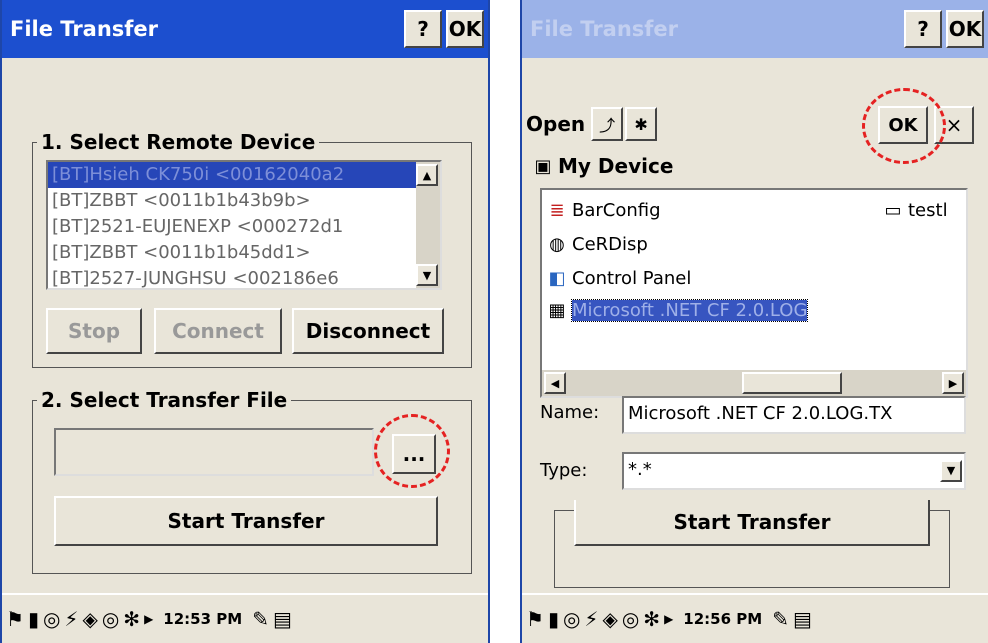 This screenshot has width=988, height=643. What do you see at coordinates (427, 175) in the screenshot?
I see `scroll-up-icon: ▲` at bounding box center [427, 175].